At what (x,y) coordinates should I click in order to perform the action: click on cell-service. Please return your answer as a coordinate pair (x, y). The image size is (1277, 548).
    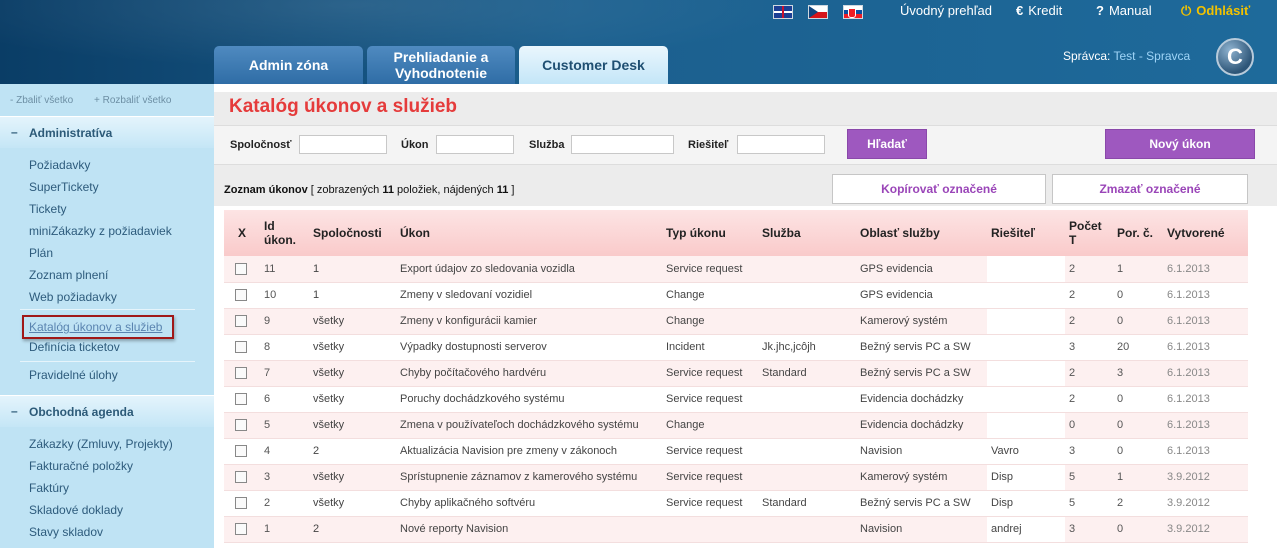
    Looking at the image, I should click on (807, 321).